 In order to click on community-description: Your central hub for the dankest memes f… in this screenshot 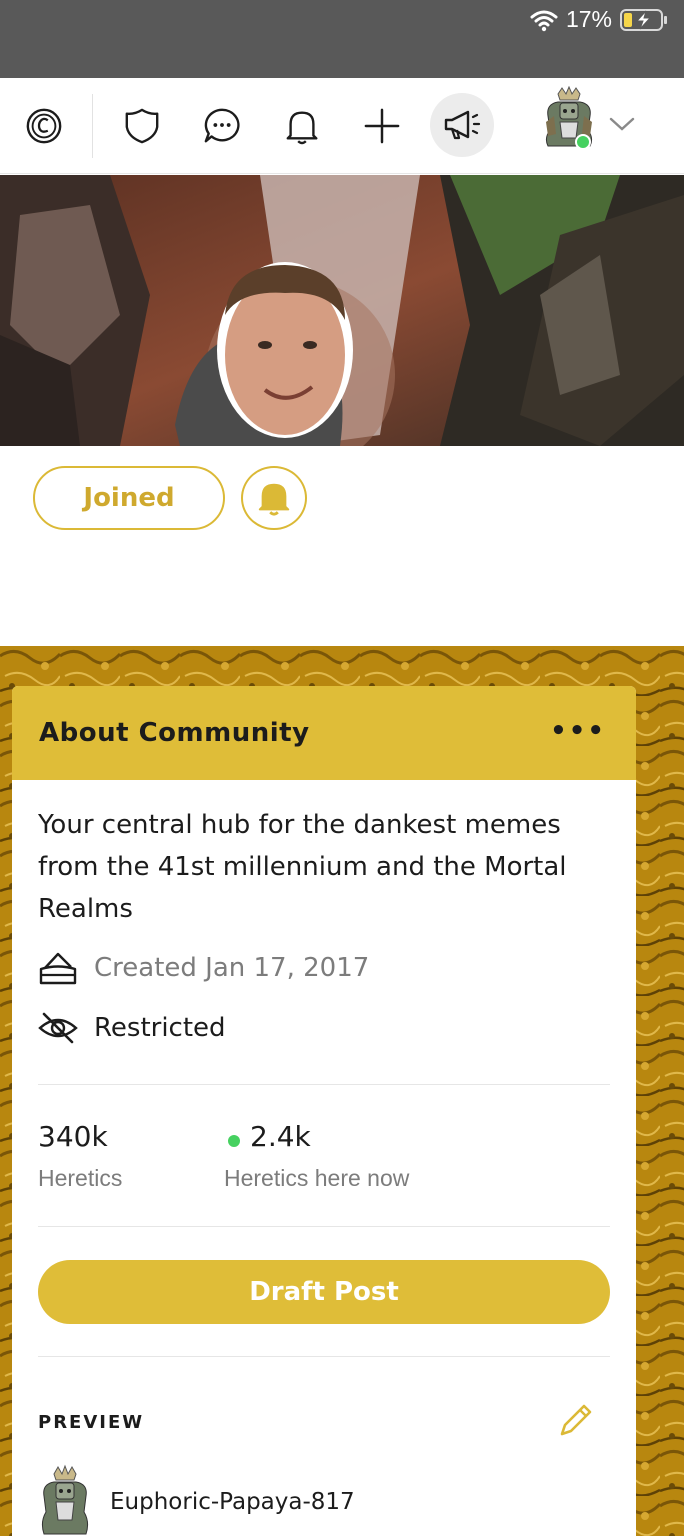, I will do `click(302, 867)`.